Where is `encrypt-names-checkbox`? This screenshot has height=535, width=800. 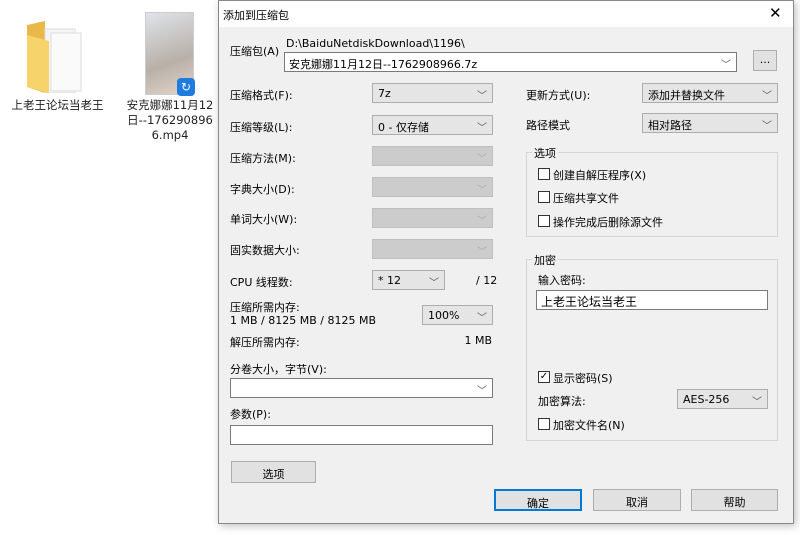 encrypt-names-checkbox is located at coordinates (544, 424).